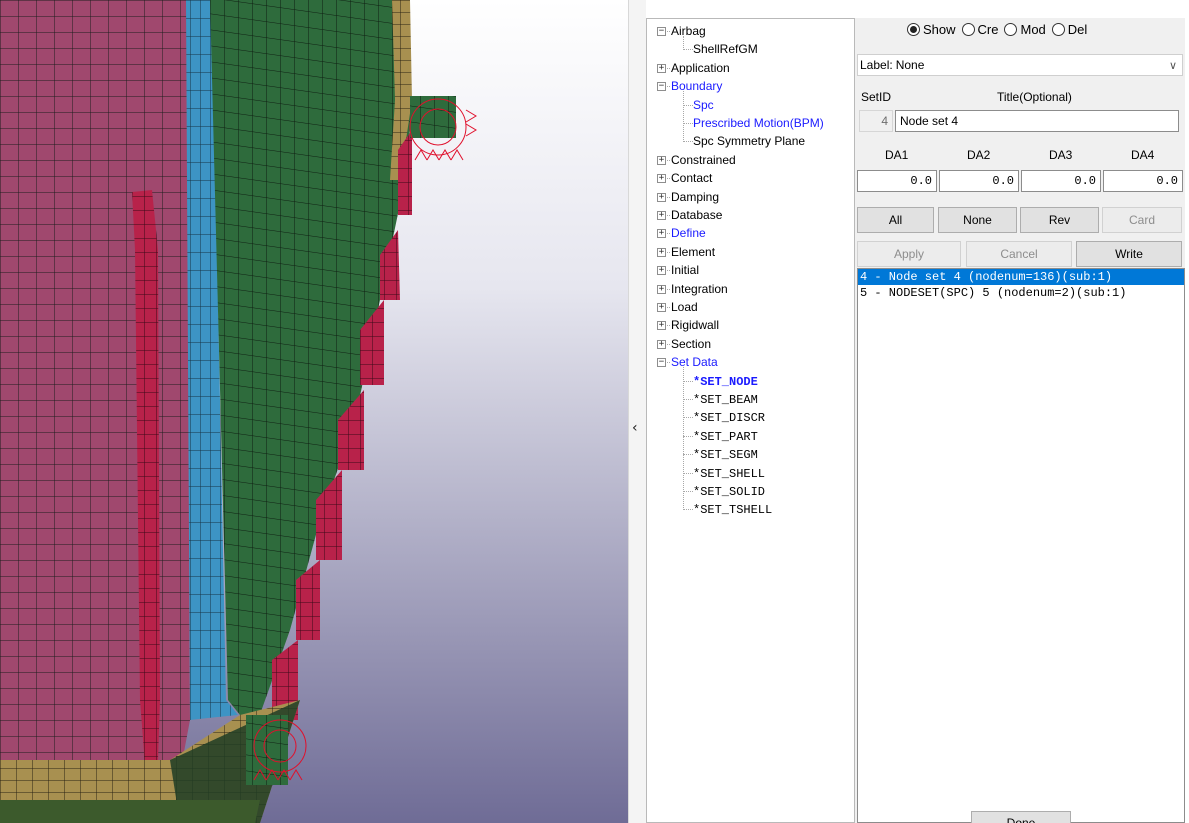 Image resolution: width=1189 pixels, height=823 pixels. I want to click on tree-item: Prescribed Motion(BPM), so click(758, 123).